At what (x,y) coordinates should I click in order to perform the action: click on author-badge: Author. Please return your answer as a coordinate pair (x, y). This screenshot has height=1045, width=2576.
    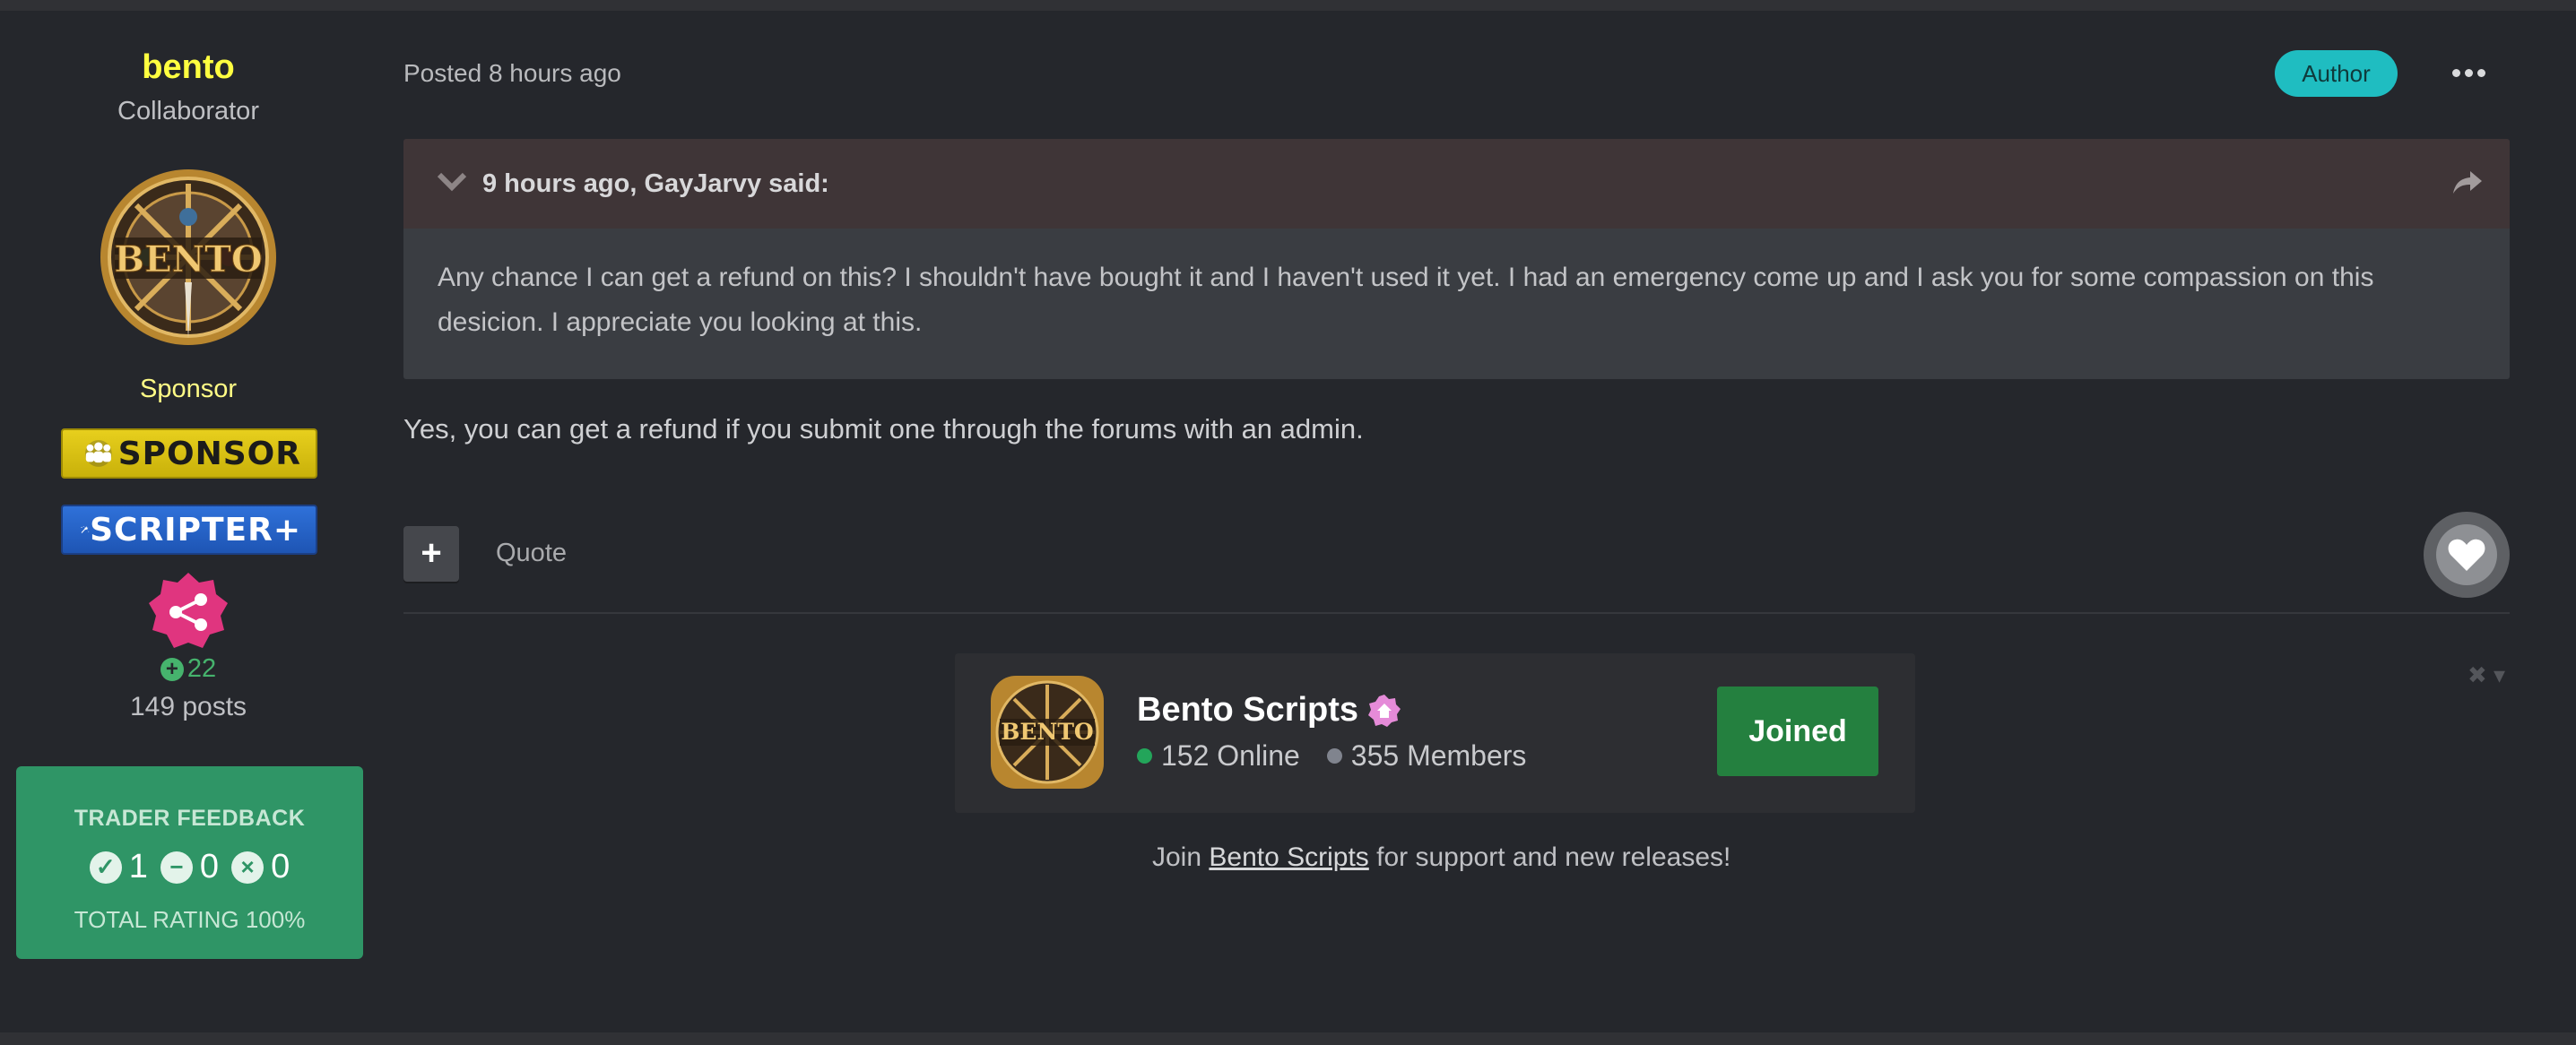
    Looking at the image, I should click on (2336, 73).